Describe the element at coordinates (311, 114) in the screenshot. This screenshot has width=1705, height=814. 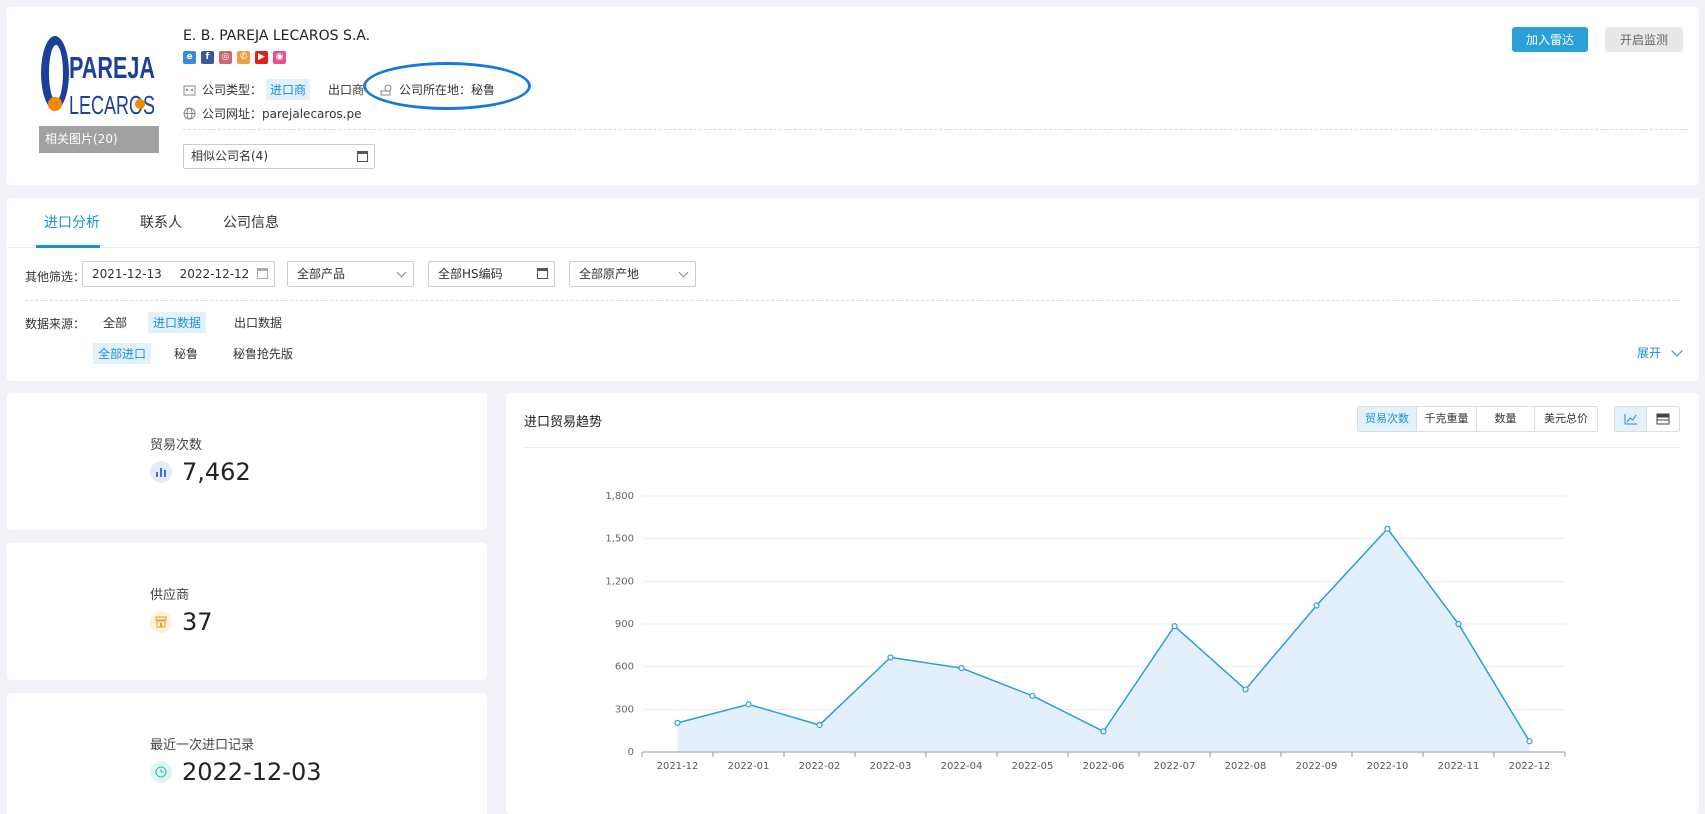
I see `website-link: parejalecaros.pe` at that location.